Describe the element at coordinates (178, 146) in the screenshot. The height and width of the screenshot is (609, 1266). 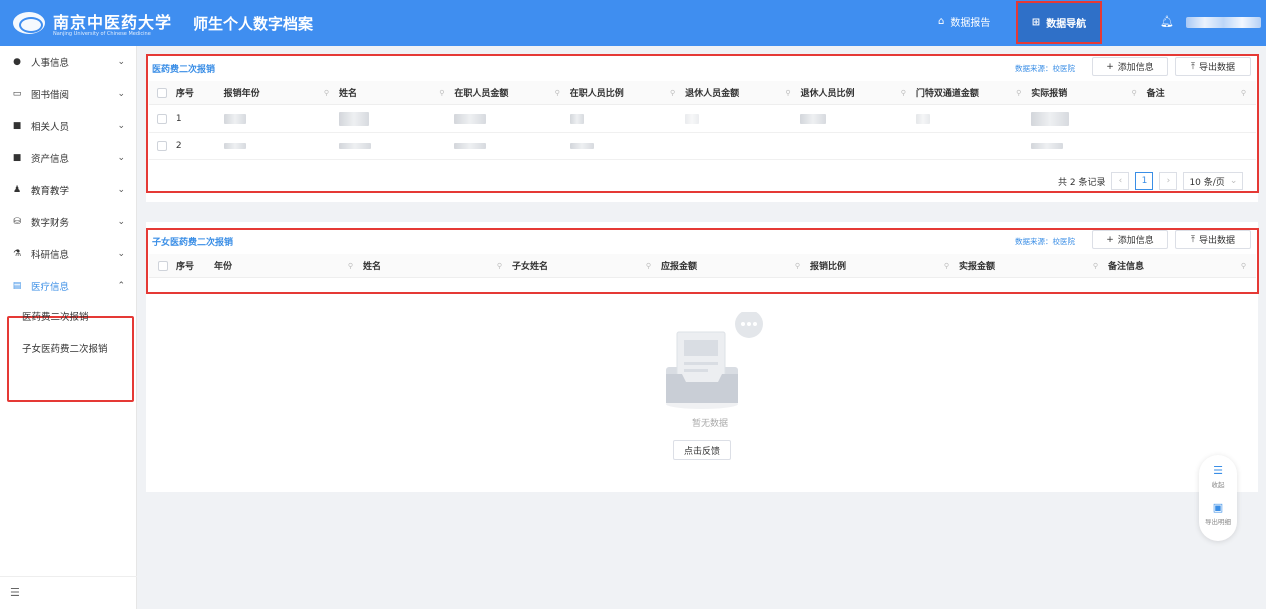
I see `row-index: 2` at that location.